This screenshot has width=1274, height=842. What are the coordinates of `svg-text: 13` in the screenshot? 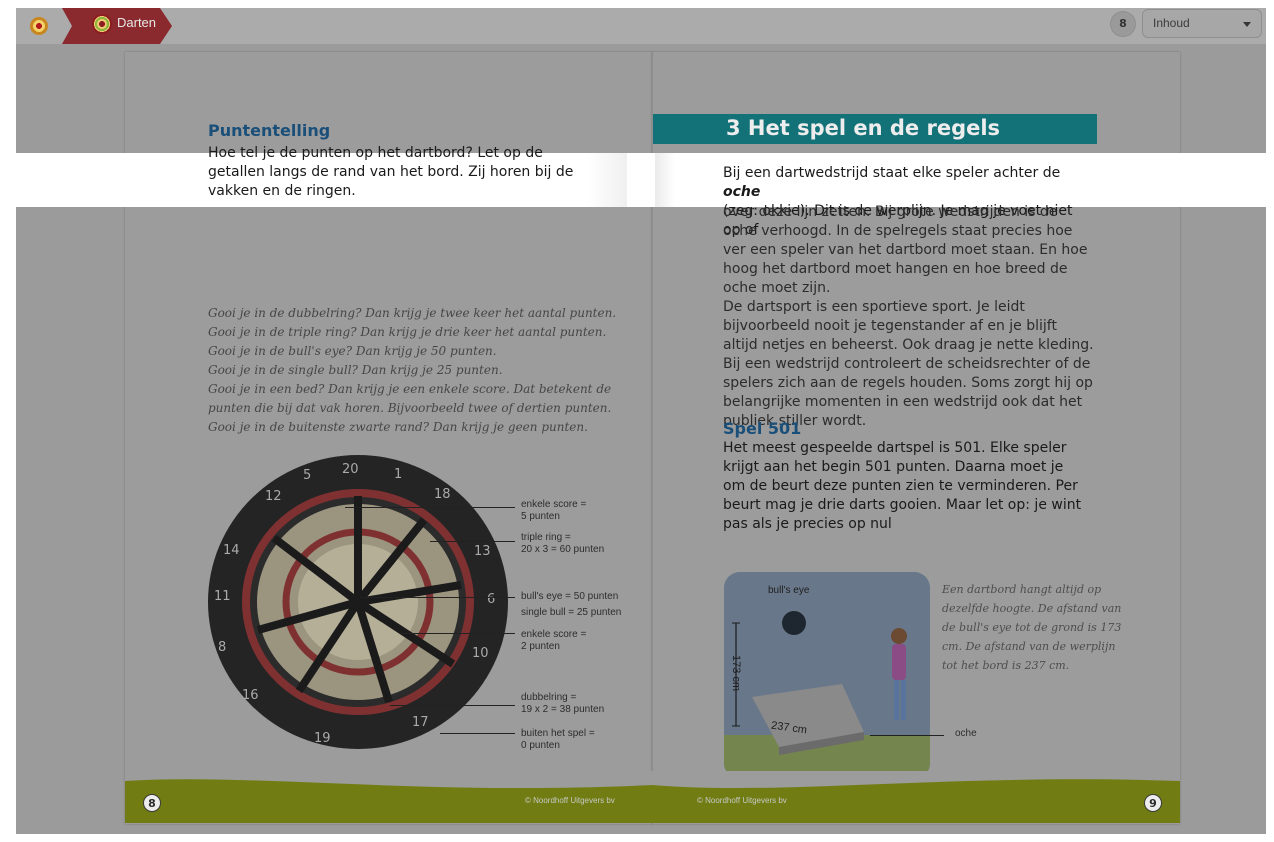 It's located at (482, 551).